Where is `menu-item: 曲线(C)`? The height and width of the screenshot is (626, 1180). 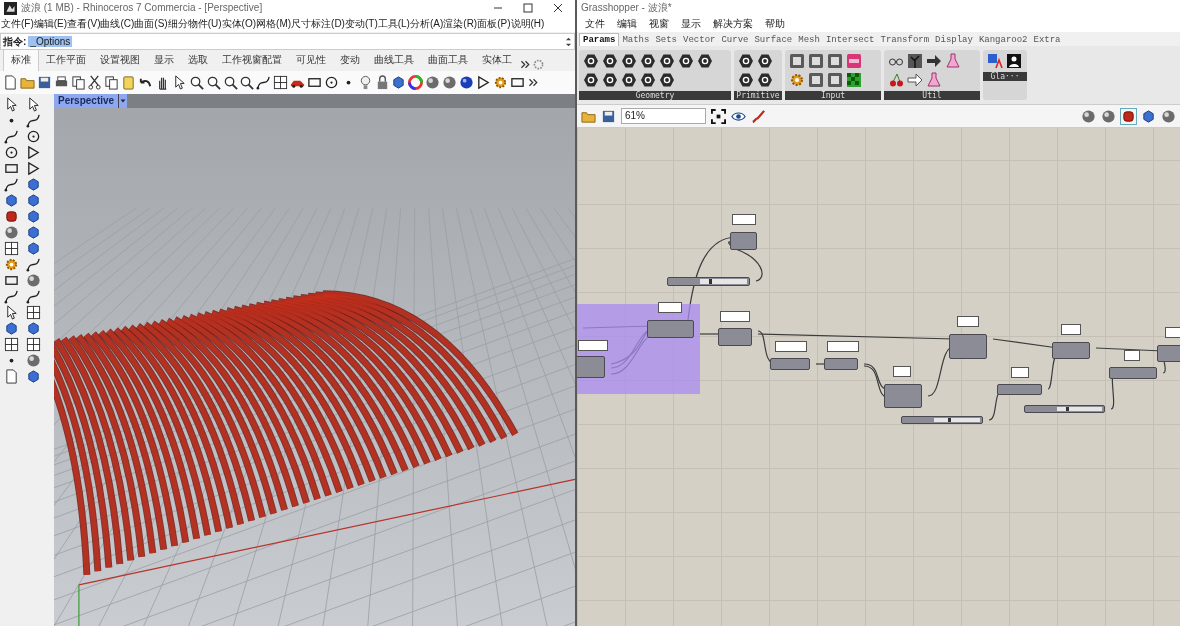
menu-item: 曲线(C) is located at coordinates (117, 24).